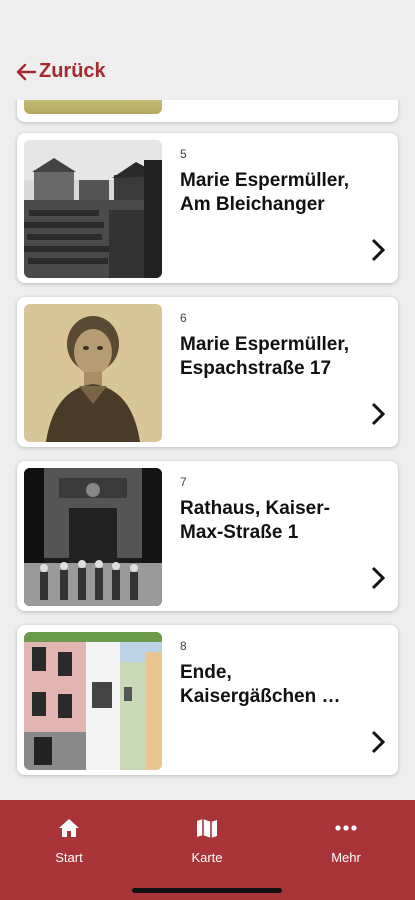 This screenshot has width=415, height=900. Describe the element at coordinates (72, 71) in the screenshot. I see `back-label: Zurück` at that location.